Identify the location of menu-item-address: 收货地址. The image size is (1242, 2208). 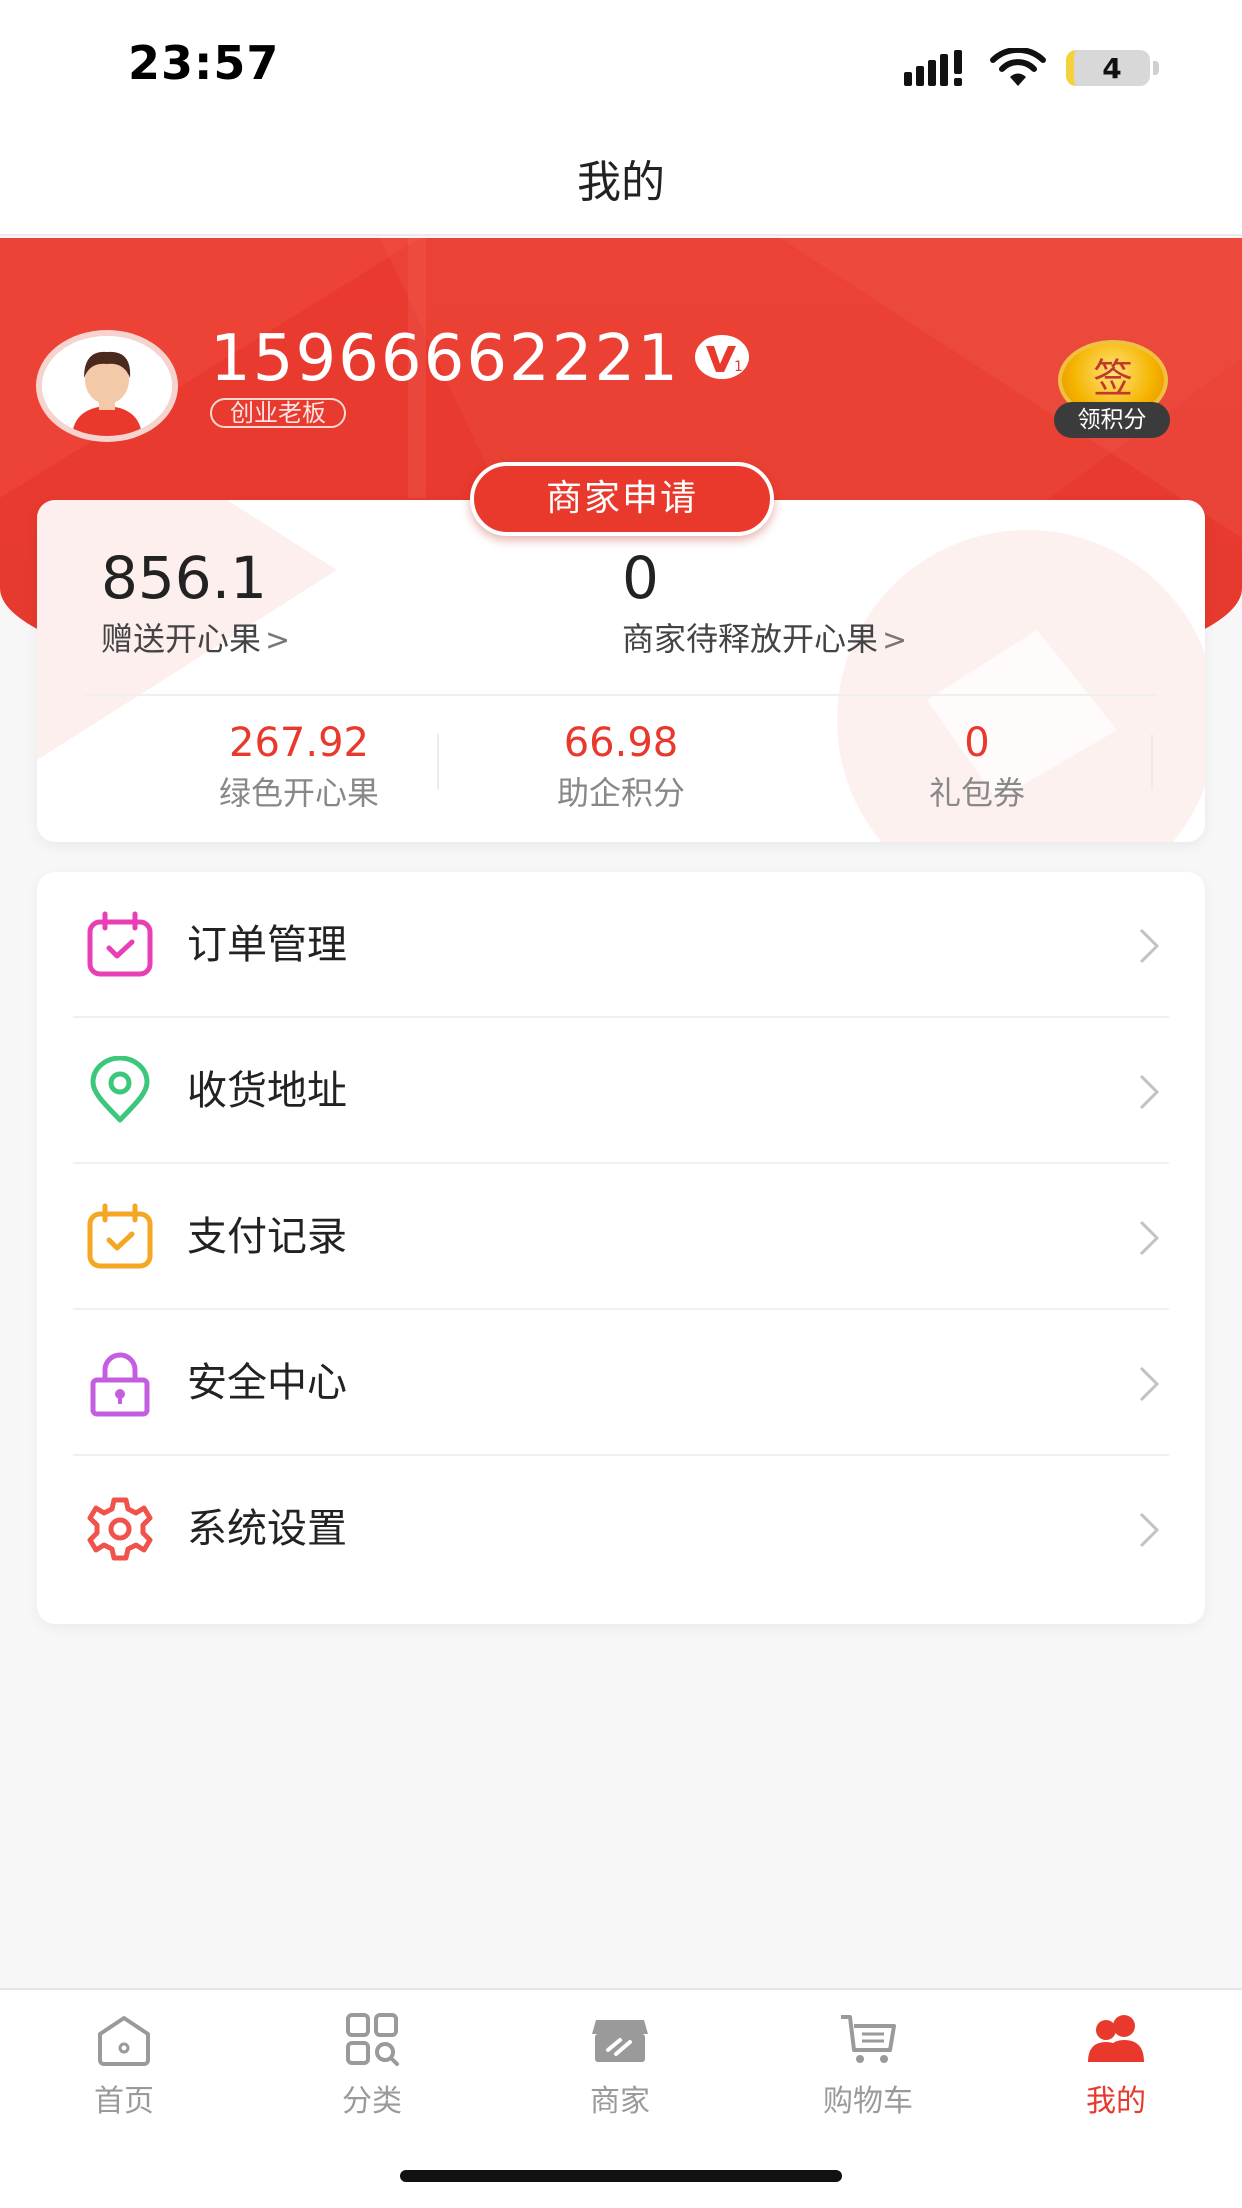
(621, 1091).